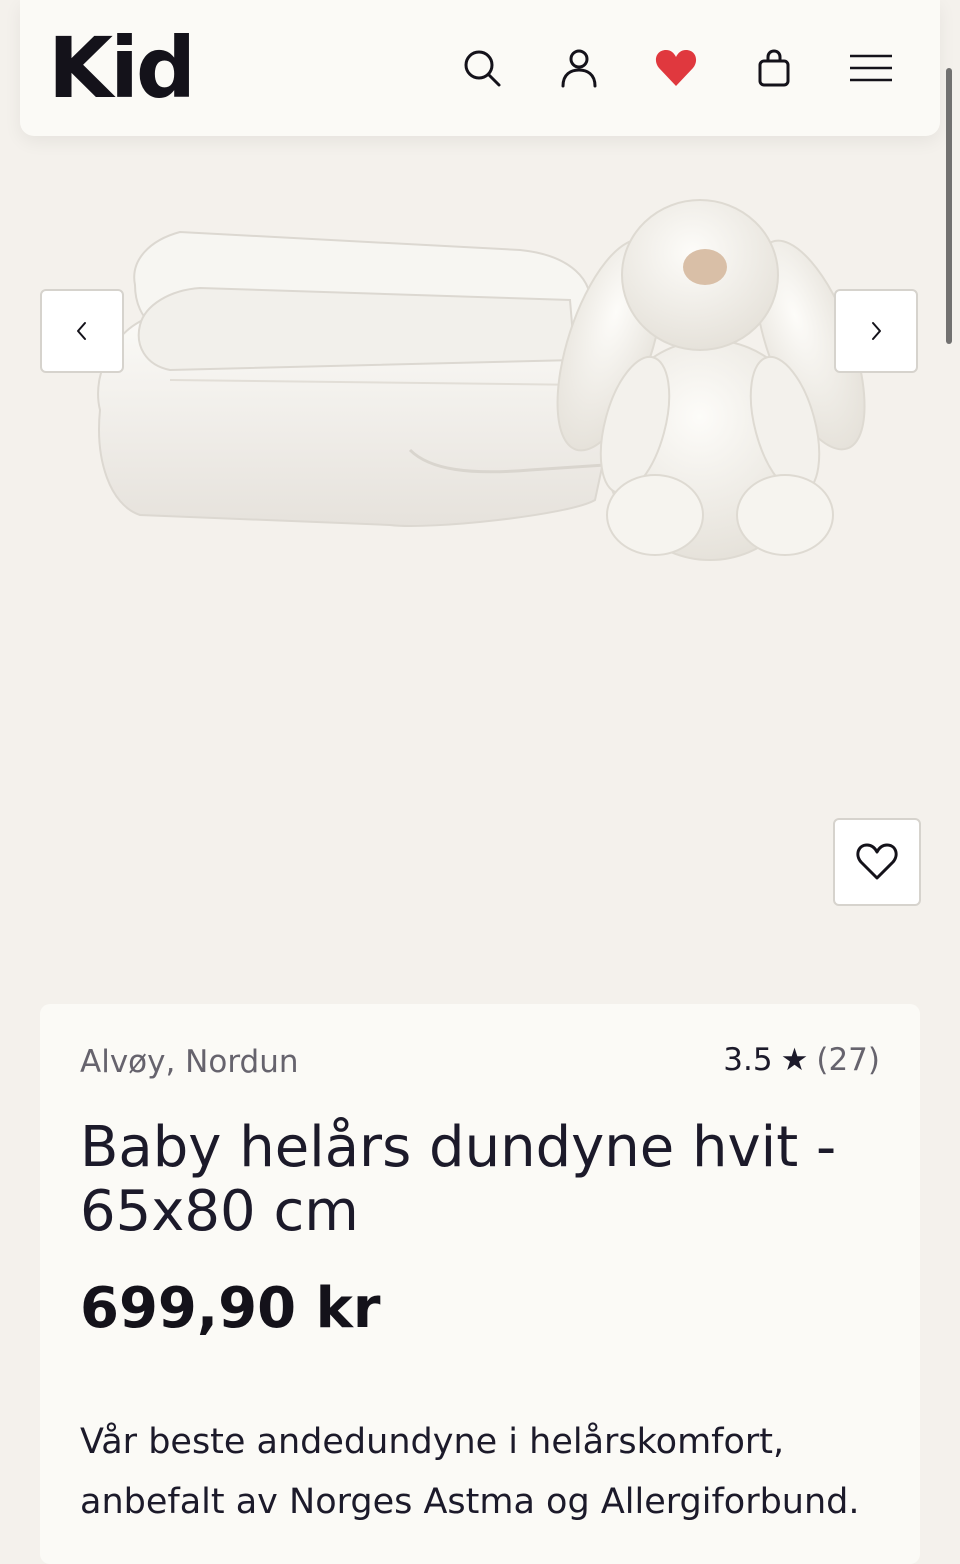  I want to click on site-header: Kid, so click(480, 68).